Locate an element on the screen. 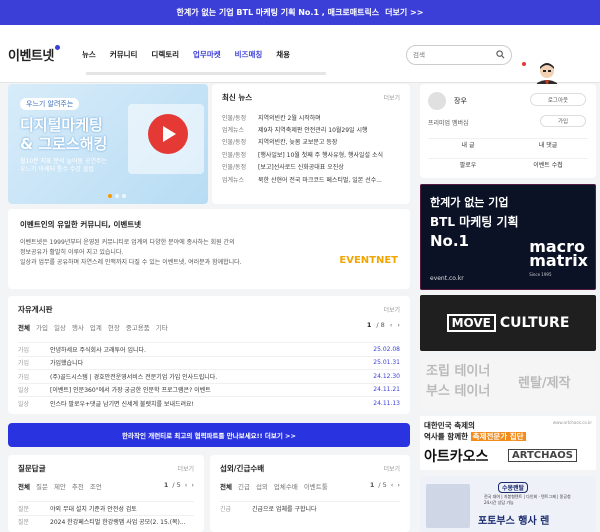  nav-bizmatching: 비즈매칭 is located at coordinates (249, 54).